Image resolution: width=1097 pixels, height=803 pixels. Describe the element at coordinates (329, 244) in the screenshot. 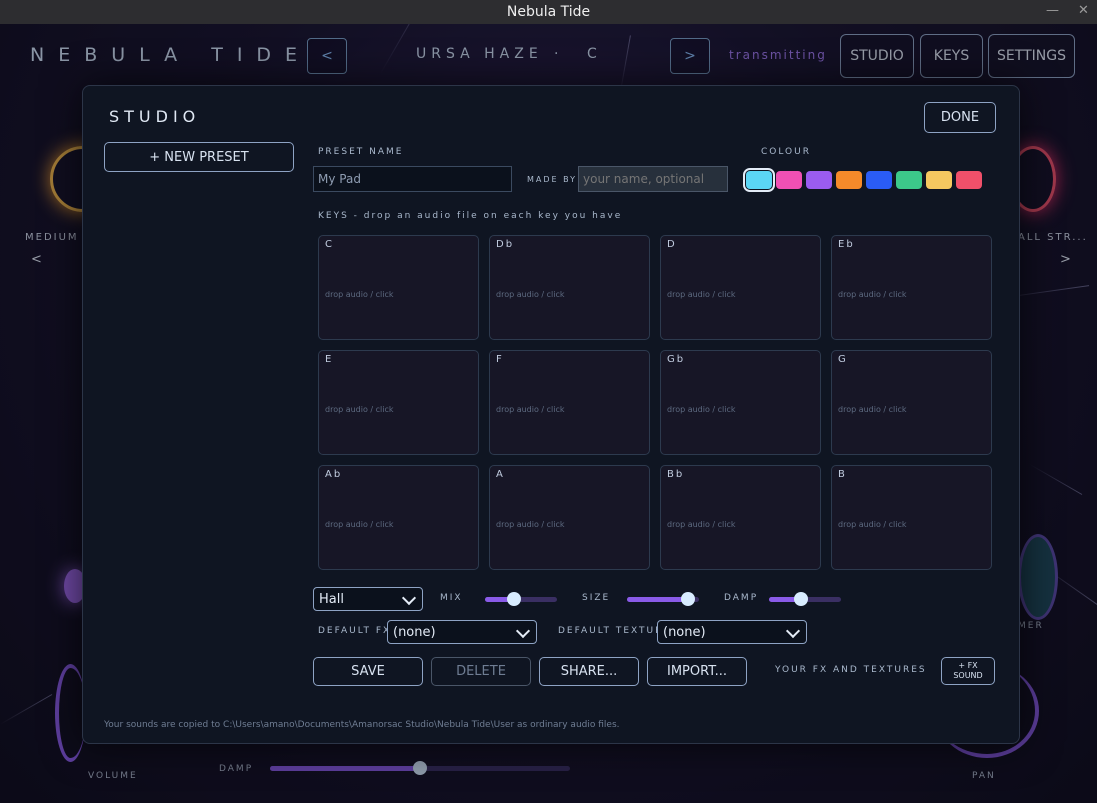

I see `key-name: C` at that location.